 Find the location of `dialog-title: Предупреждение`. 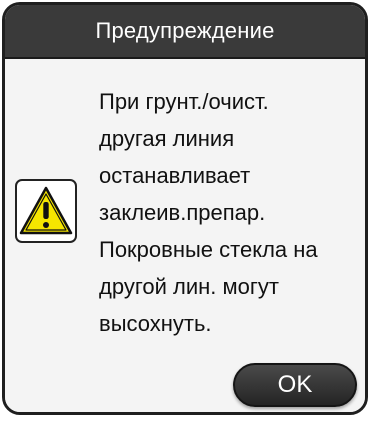

dialog-title: Предупреждение is located at coordinates (185, 31).